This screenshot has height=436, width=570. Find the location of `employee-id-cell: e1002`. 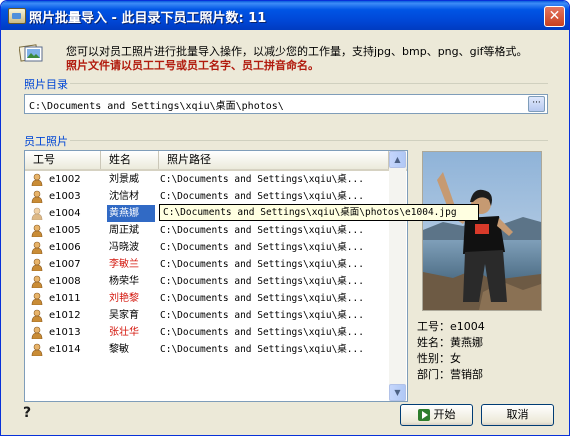

employee-id-cell: e1002 is located at coordinates (65, 179).